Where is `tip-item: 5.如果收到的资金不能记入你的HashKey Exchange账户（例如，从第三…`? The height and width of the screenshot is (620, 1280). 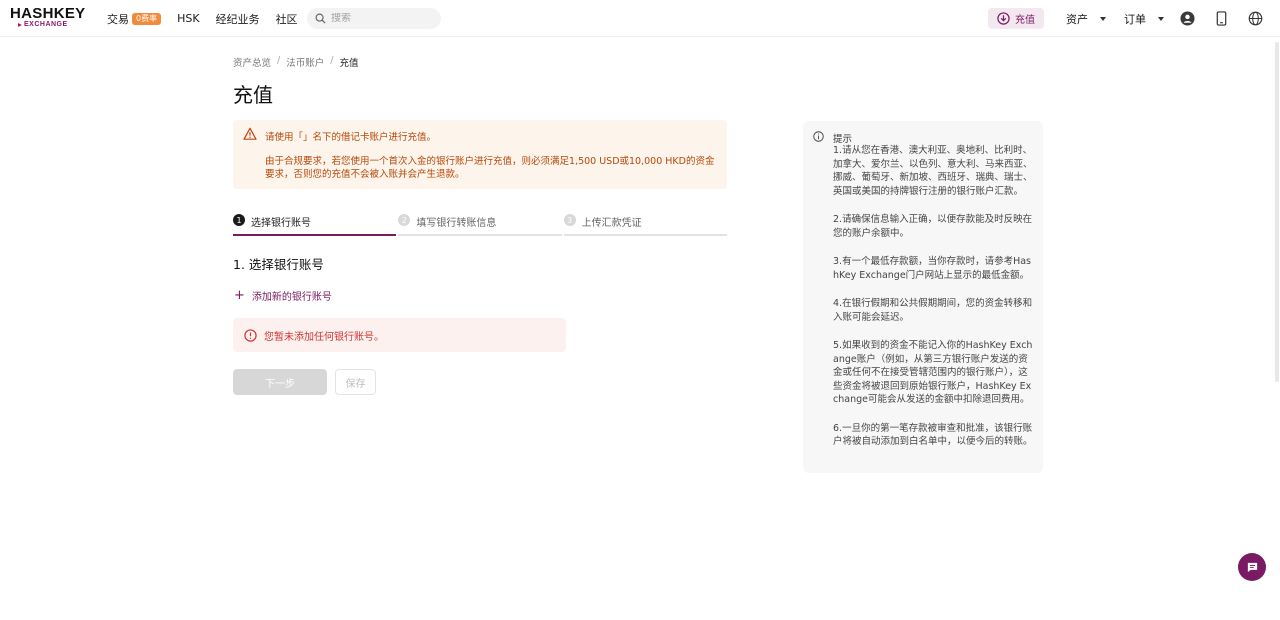
tip-item: 5.如果收到的资金不能记入你的HashKey Exchange账户（例如，从第三… is located at coordinates (933, 372).